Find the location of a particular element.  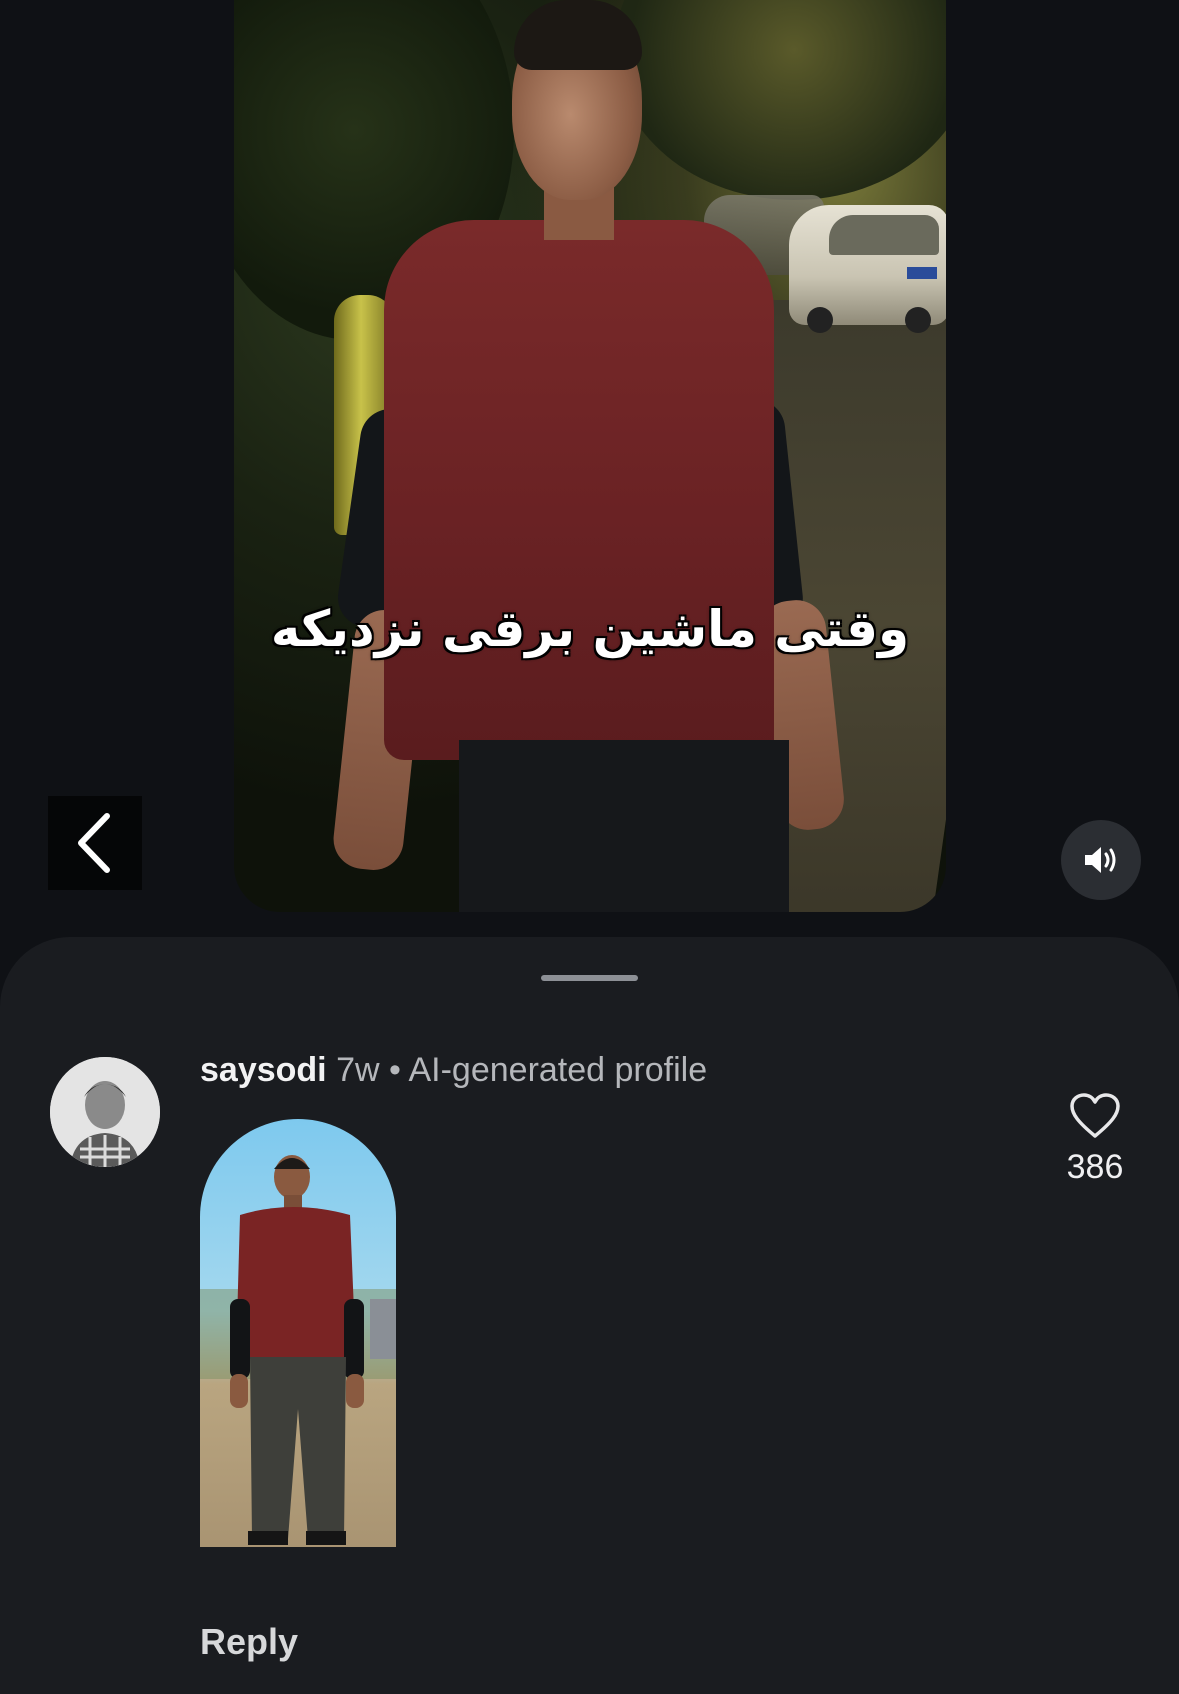

avatar-image is located at coordinates (105, 1112).